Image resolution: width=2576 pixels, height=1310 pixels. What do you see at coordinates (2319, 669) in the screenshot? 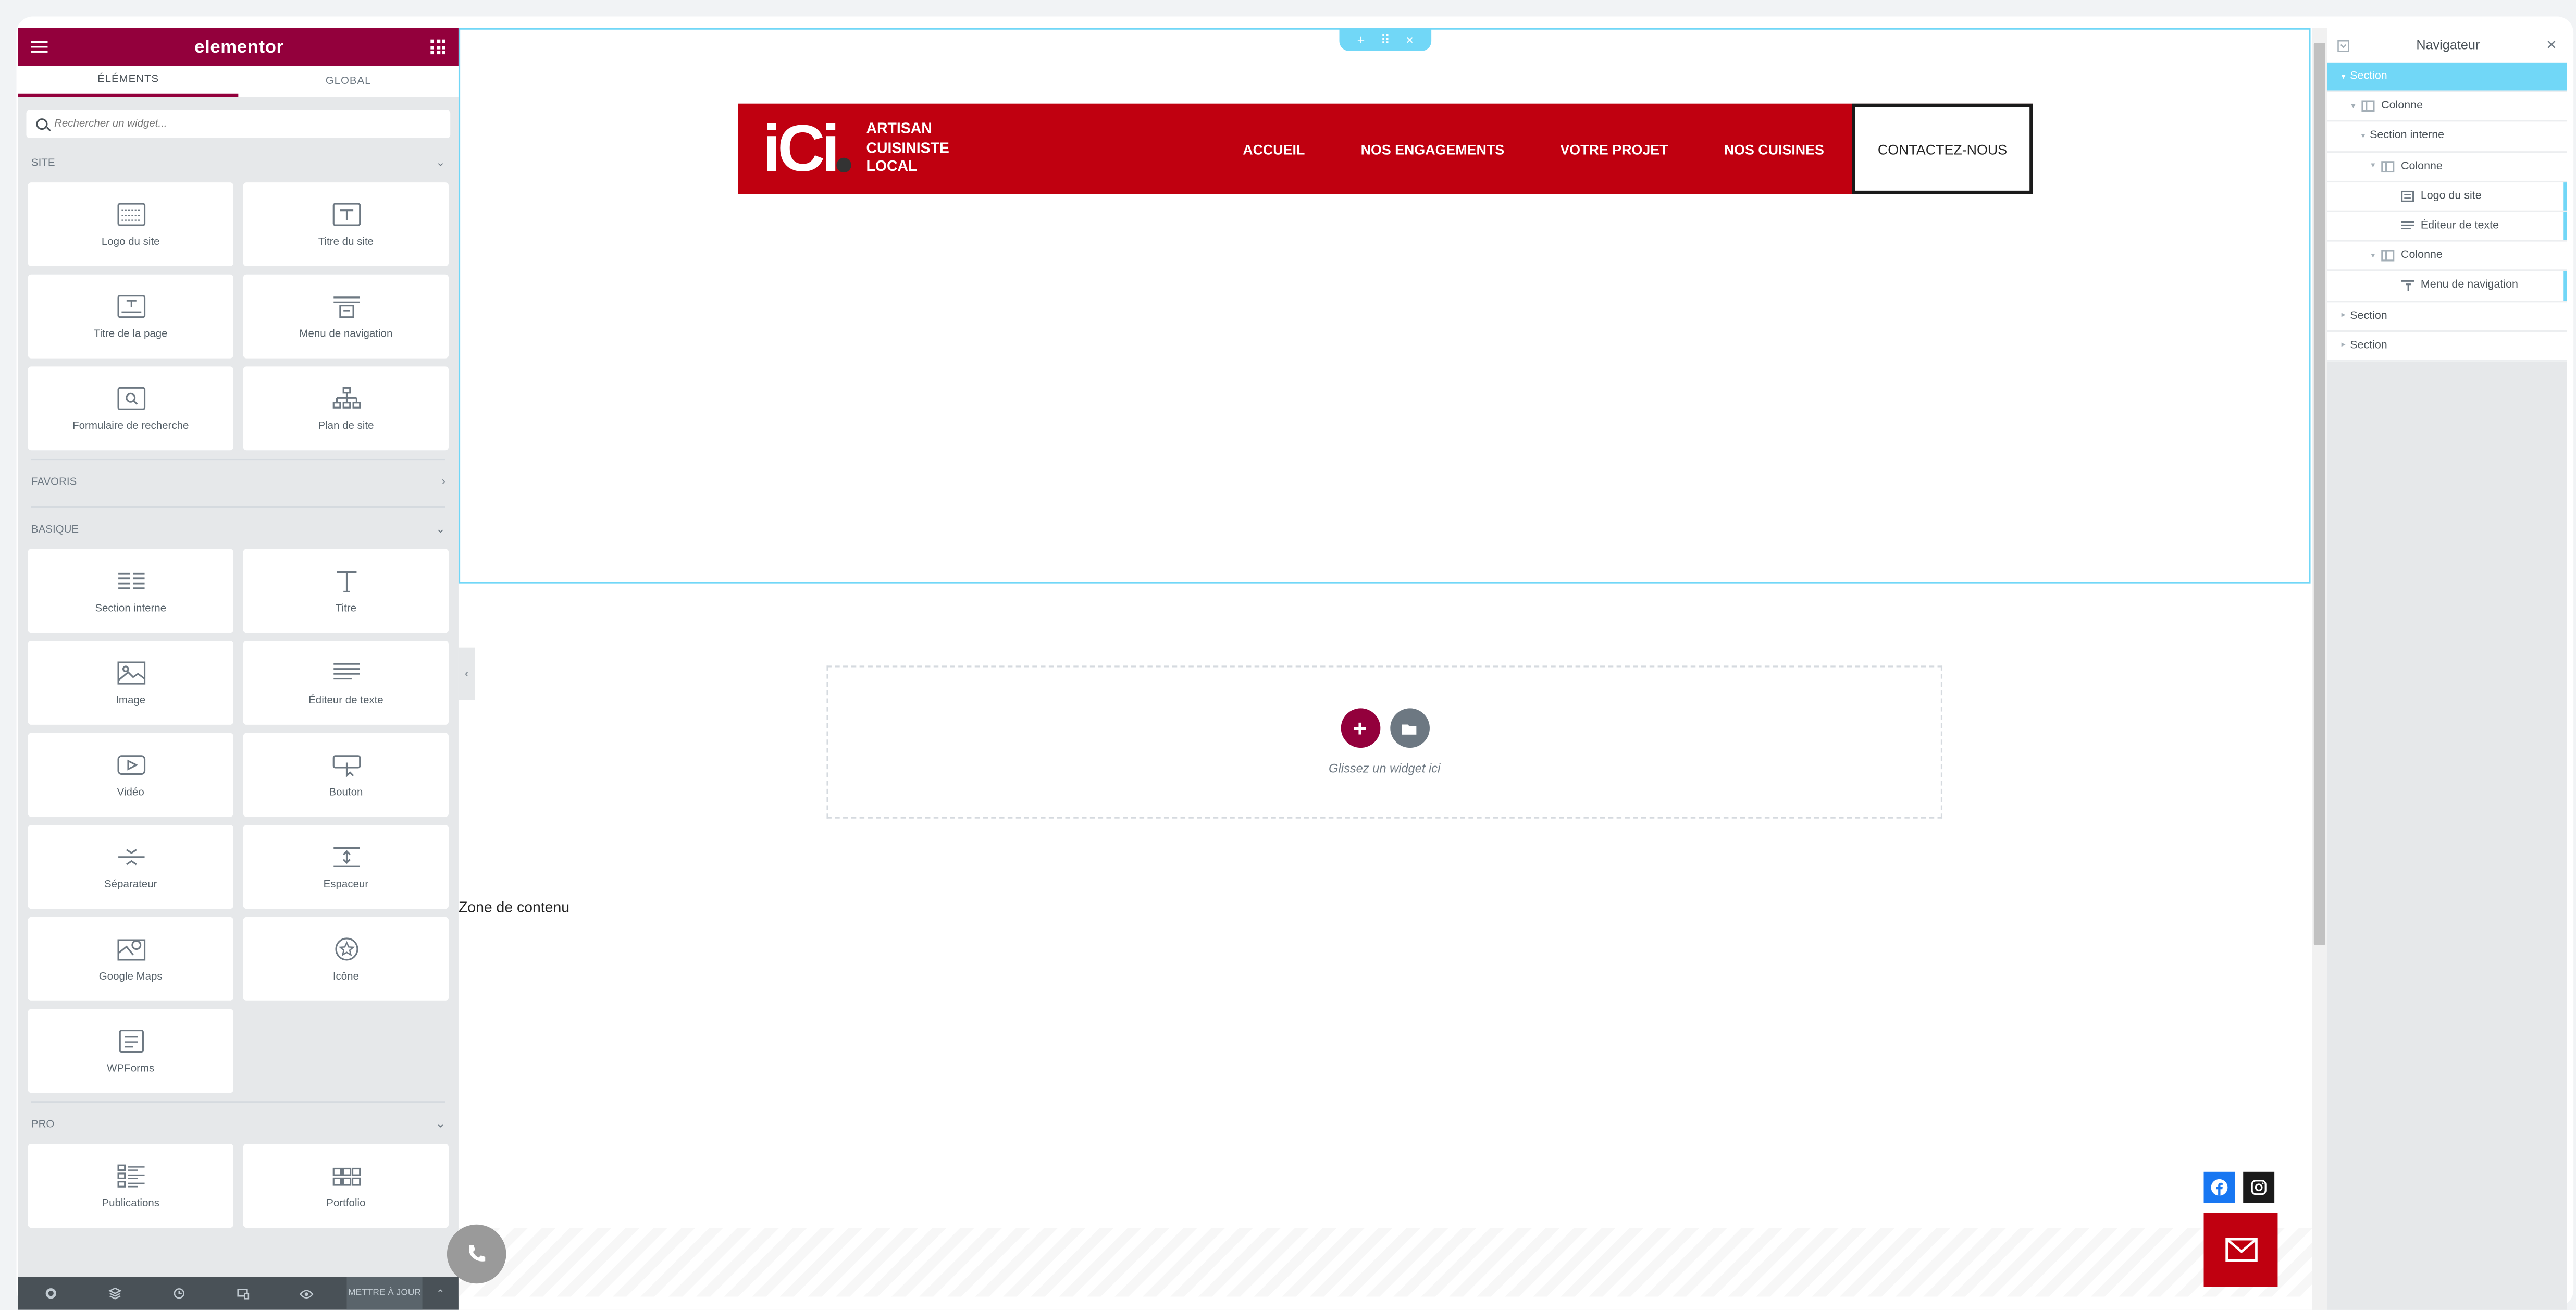
I see `canvas-scrollbar` at bounding box center [2319, 669].